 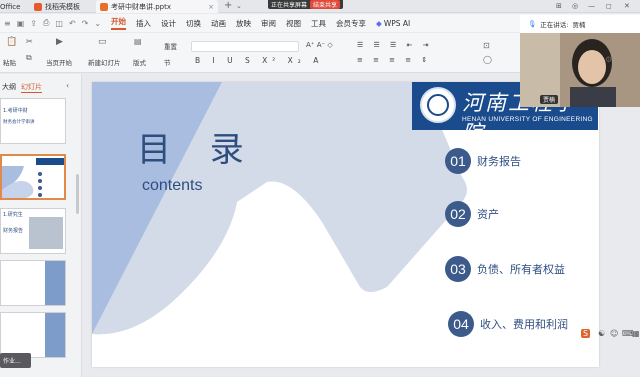 What do you see at coordinates (193, 23) in the screenshot?
I see `menu-transition: 切换` at bounding box center [193, 23].